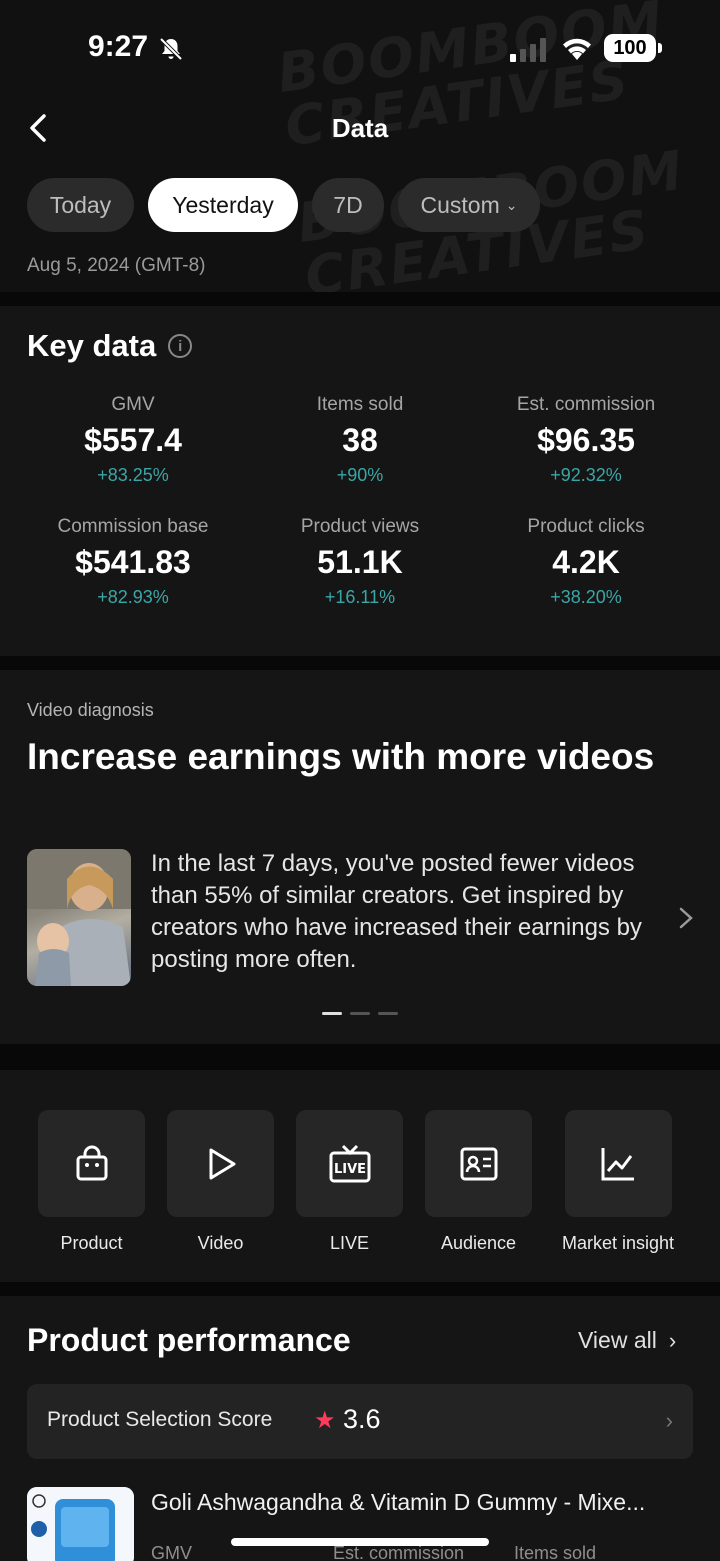 This screenshot has width=720, height=1561. What do you see at coordinates (618, 1243) in the screenshot?
I see `shortcut-label: Market insight` at bounding box center [618, 1243].